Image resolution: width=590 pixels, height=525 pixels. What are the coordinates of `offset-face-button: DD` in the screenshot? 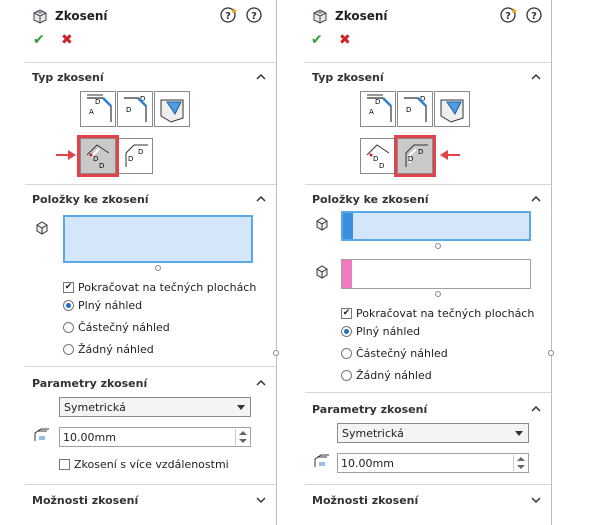 It's located at (378, 156).